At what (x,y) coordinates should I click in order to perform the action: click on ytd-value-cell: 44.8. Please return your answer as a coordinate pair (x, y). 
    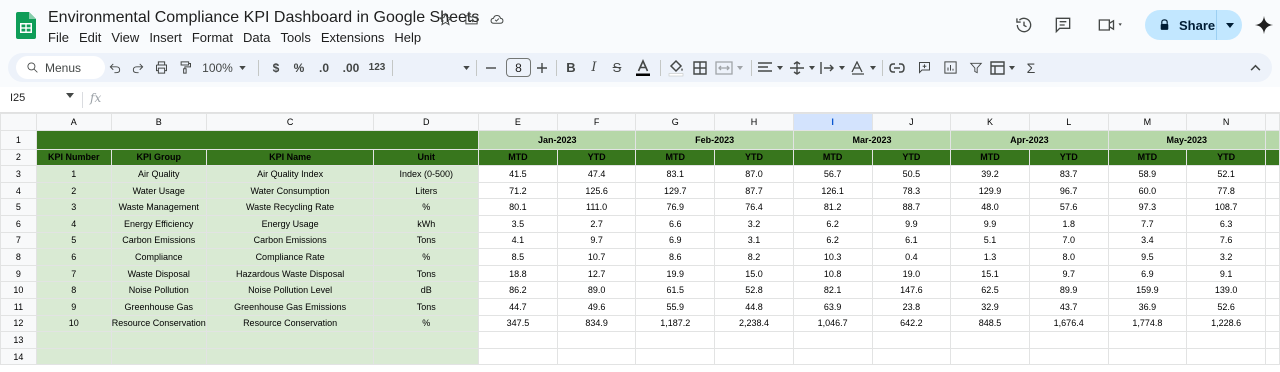
    Looking at the image, I should click on (754, 306).